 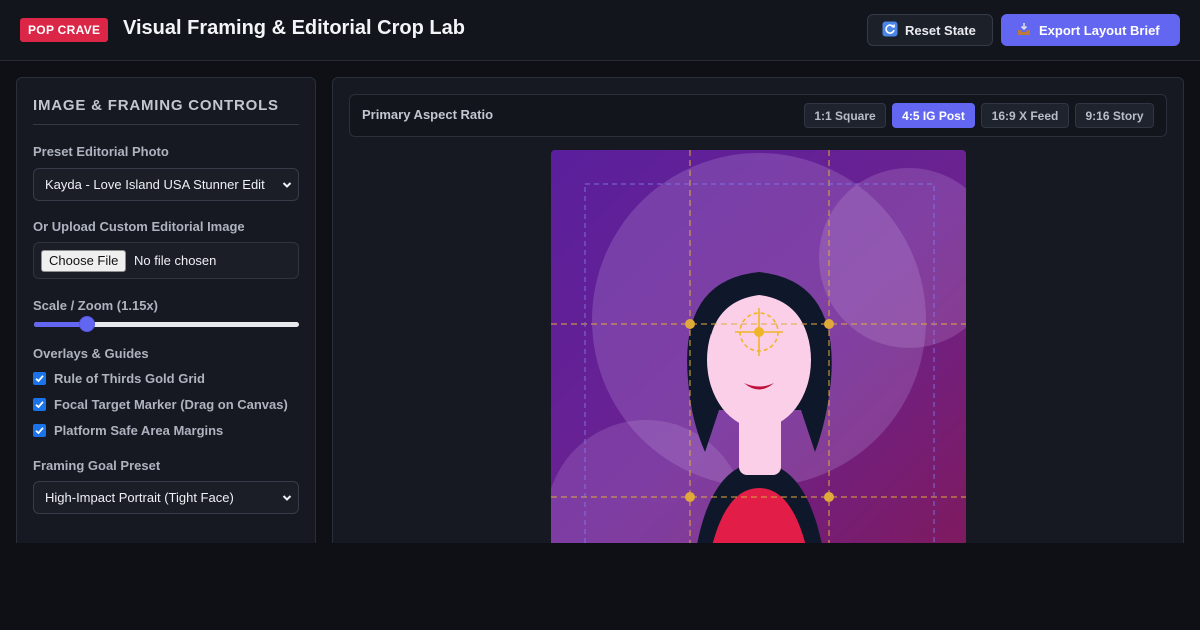 What do you see at coordinates (156, 105) in the screenshot?
I see `sidebar-title: IMAGE & FRAMING CONTROLS` at bounding box center [156, 105].